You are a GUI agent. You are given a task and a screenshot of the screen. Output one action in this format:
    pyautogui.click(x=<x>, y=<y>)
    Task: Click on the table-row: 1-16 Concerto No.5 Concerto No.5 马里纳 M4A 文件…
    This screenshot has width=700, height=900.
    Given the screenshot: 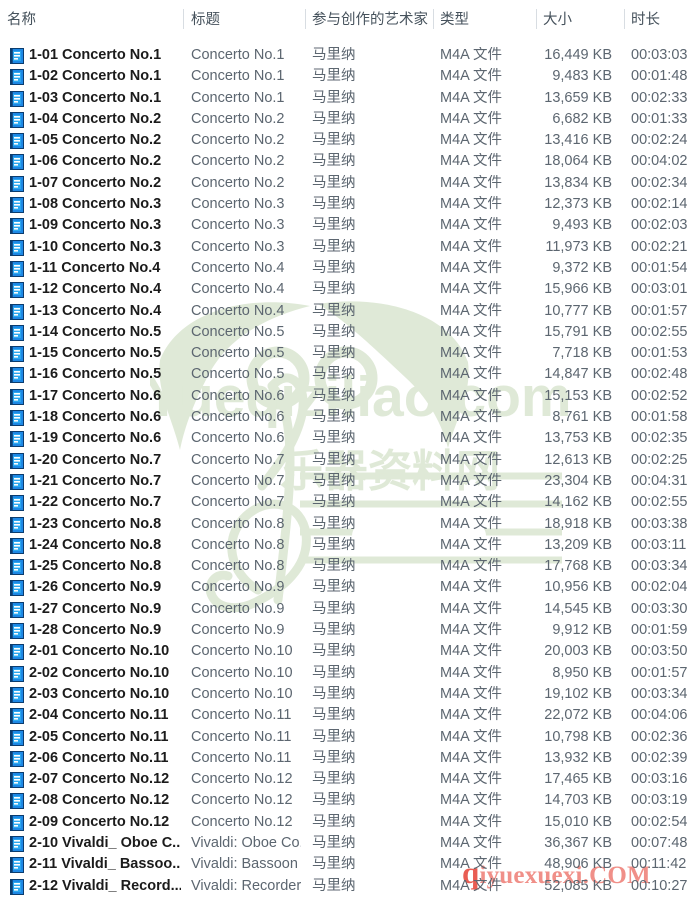 What is the action you would take?
    pyautogui.click(x=350, y=374)
    